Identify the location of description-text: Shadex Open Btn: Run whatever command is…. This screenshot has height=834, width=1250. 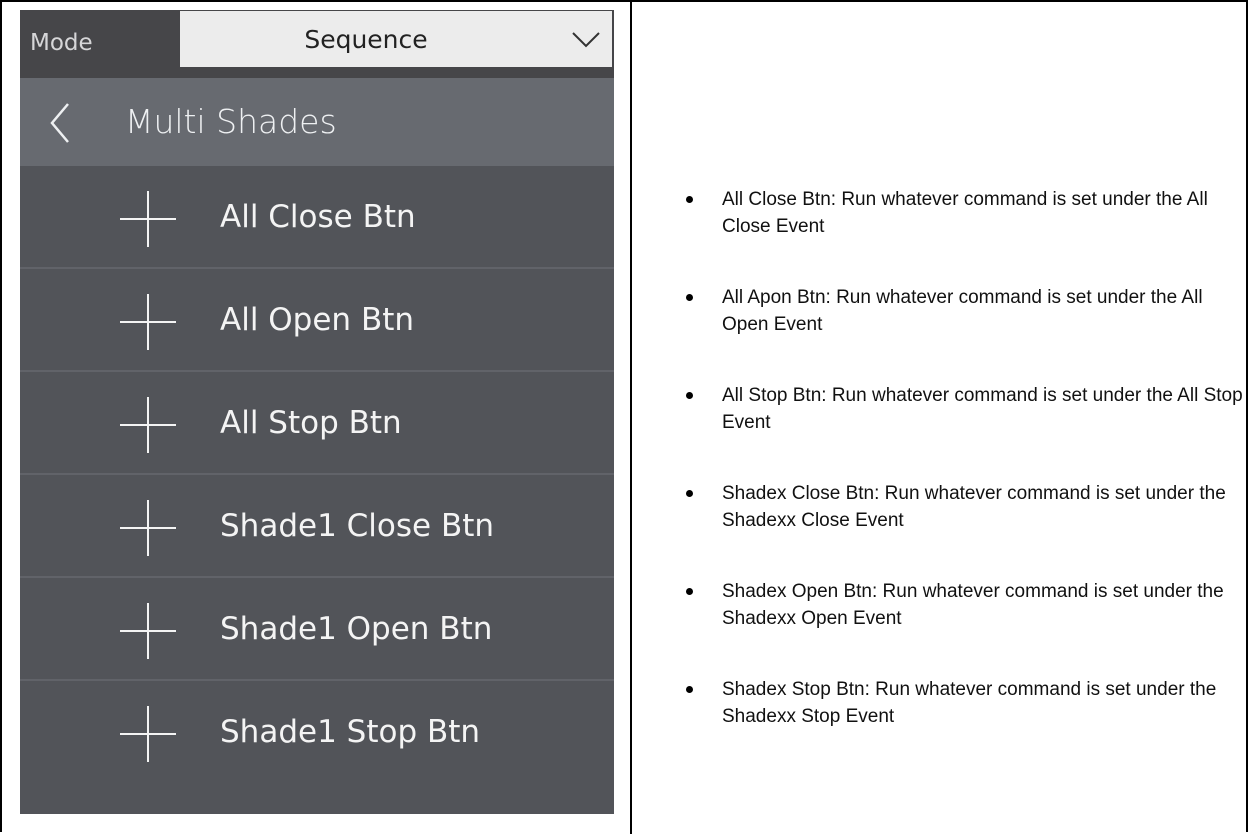
(973, 605).